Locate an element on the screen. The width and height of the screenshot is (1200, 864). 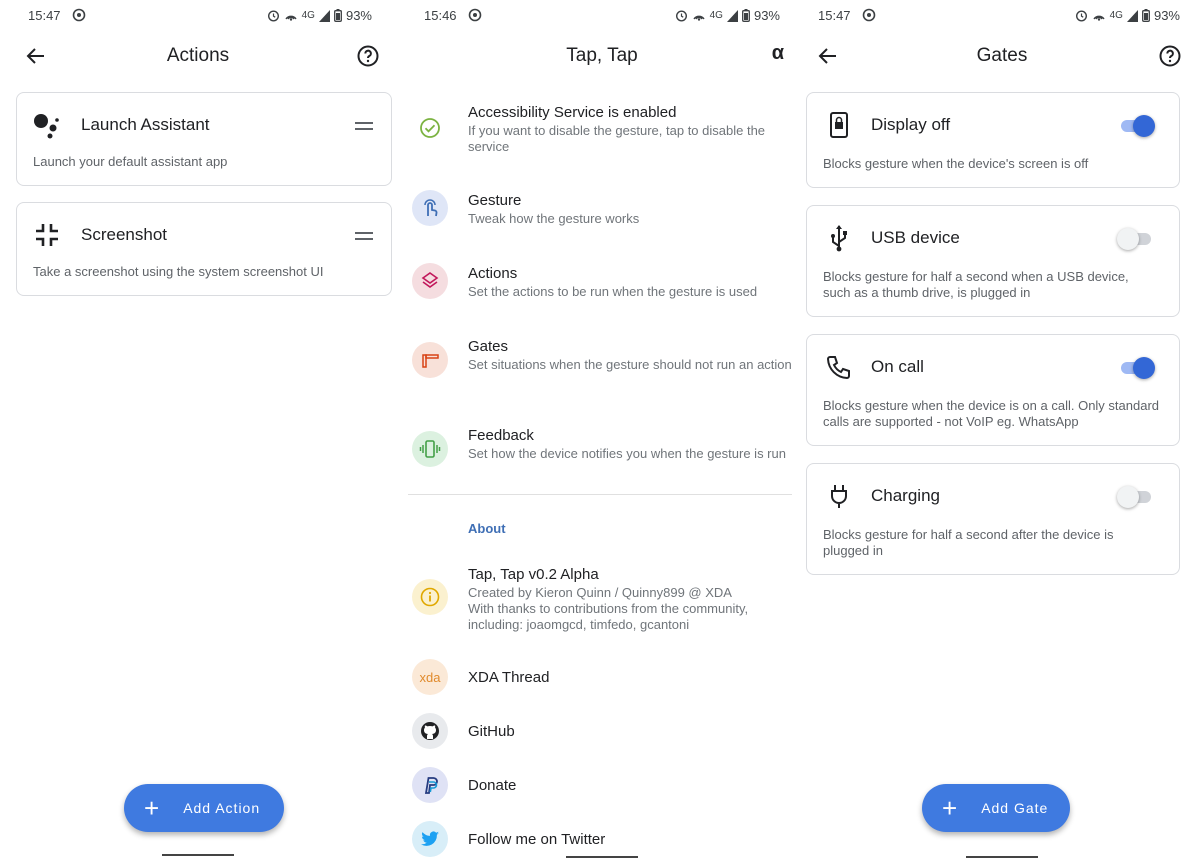
alpha-badge: α is located at coordinates (778, 53).